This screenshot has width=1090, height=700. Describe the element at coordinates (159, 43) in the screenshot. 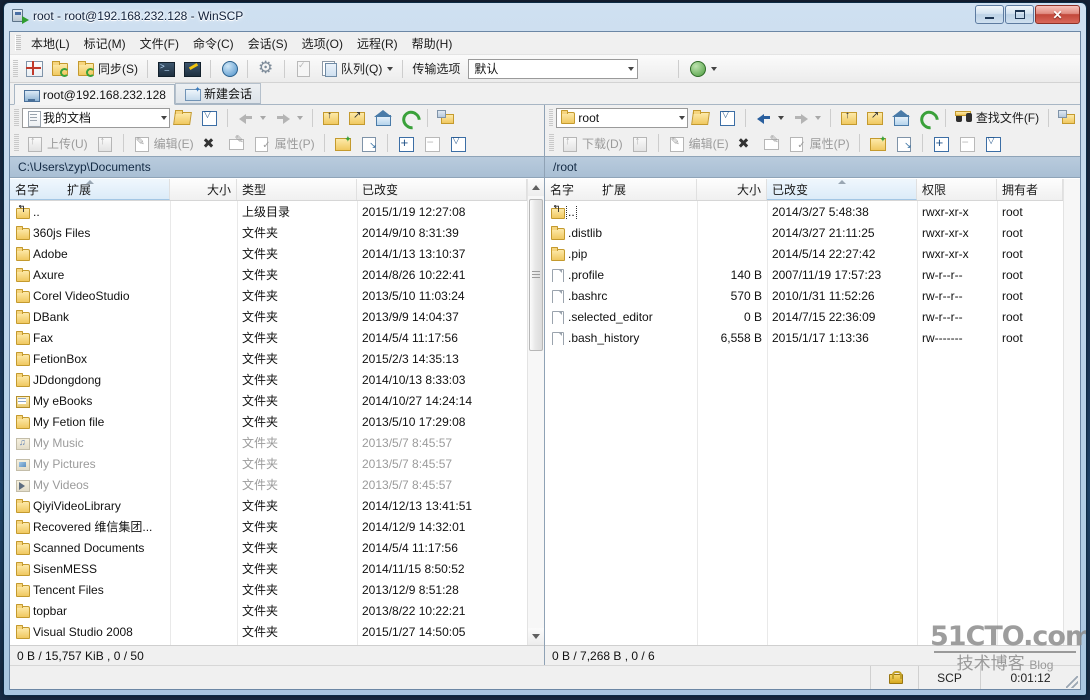

I see `menu-files: 文件(F)` at that location.